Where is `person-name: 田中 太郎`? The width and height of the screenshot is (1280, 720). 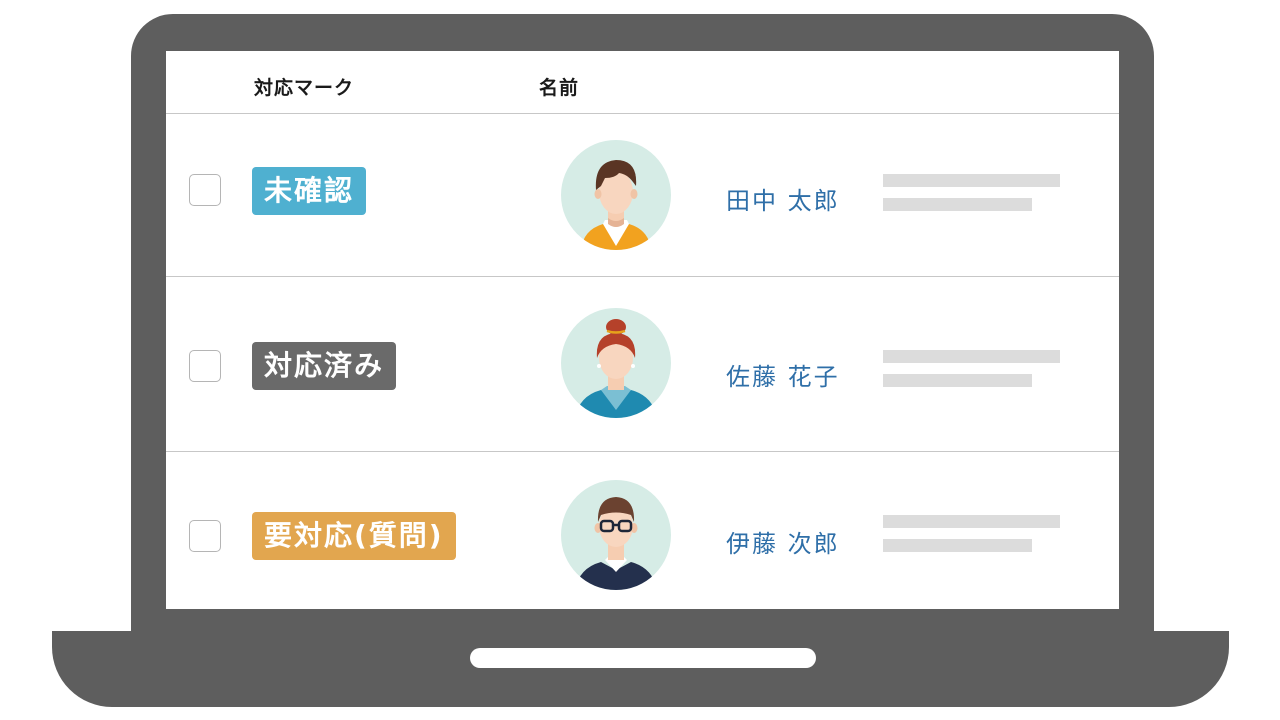 person-name: 田中 太郎 is located at coordinates (783, 198).